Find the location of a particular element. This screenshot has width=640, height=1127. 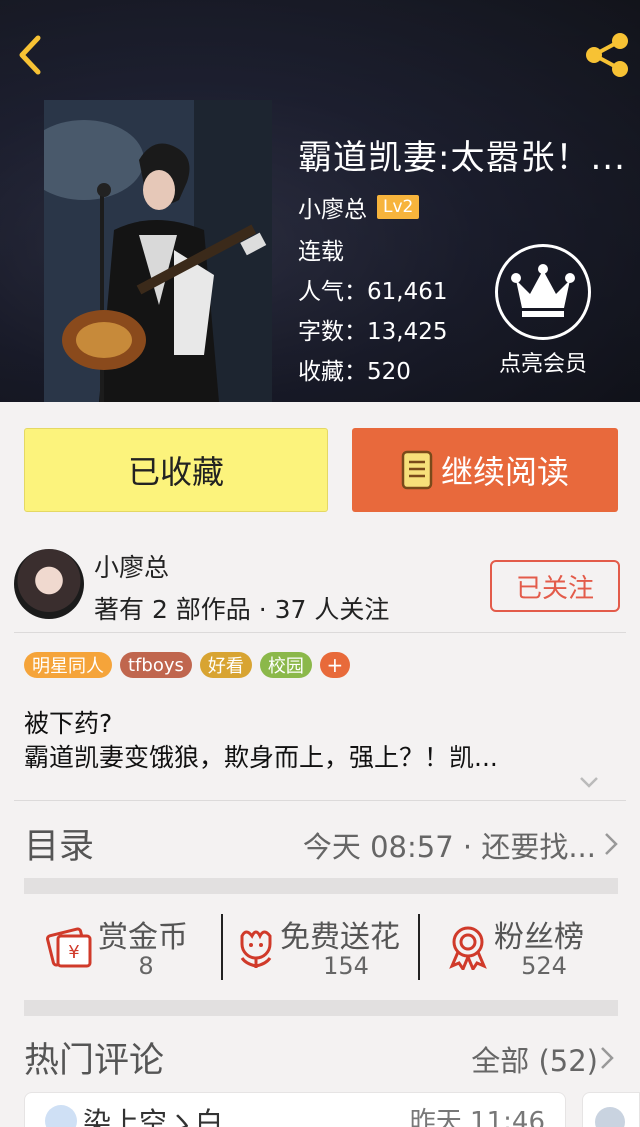

reward-coins: ¥ 赏金币 8 is located at coordinates (126, 947).